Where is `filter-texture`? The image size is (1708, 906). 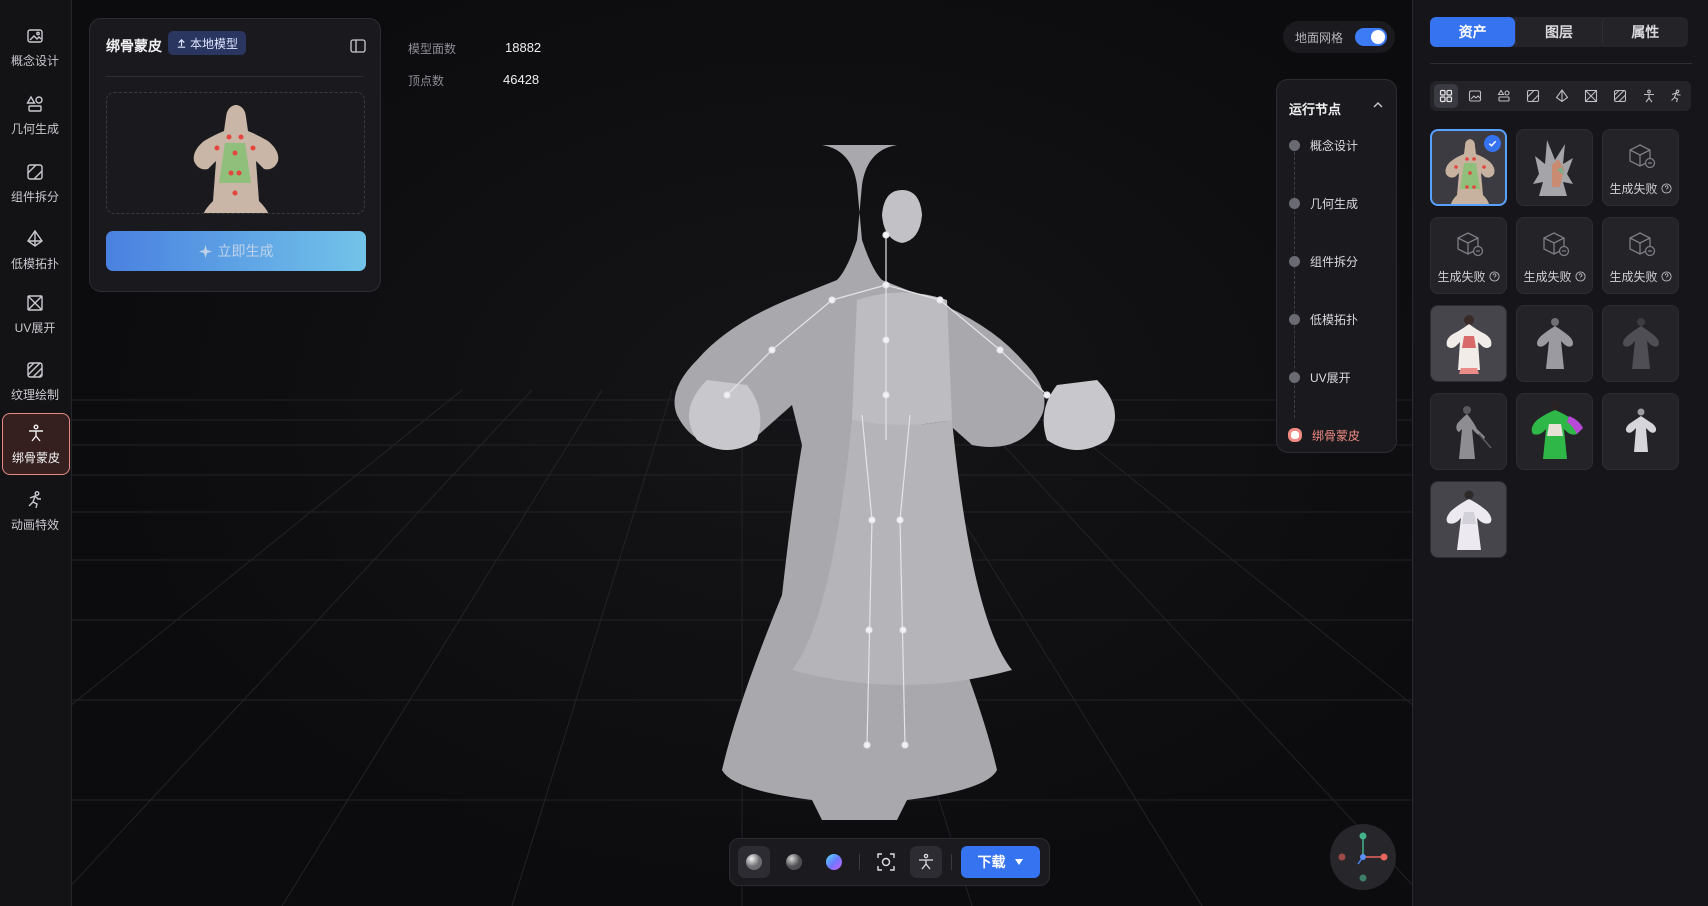
filter-texture is located at coordinates (1620, 96).